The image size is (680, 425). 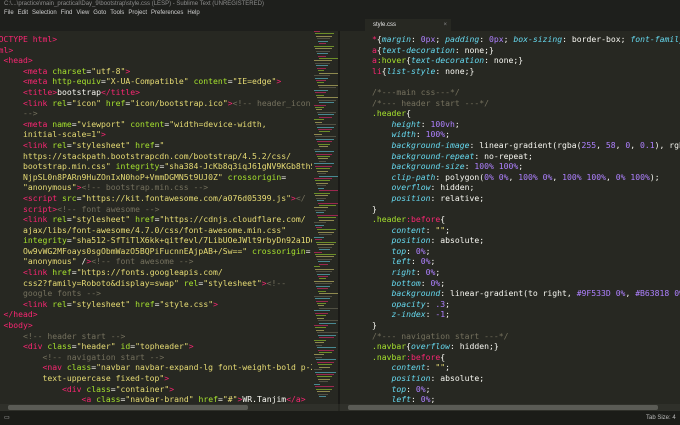 What do you see at coordinates (44, 13) in the screenshot?
I see `menu-item-selection: Selection` at bounding box center [44, 13].